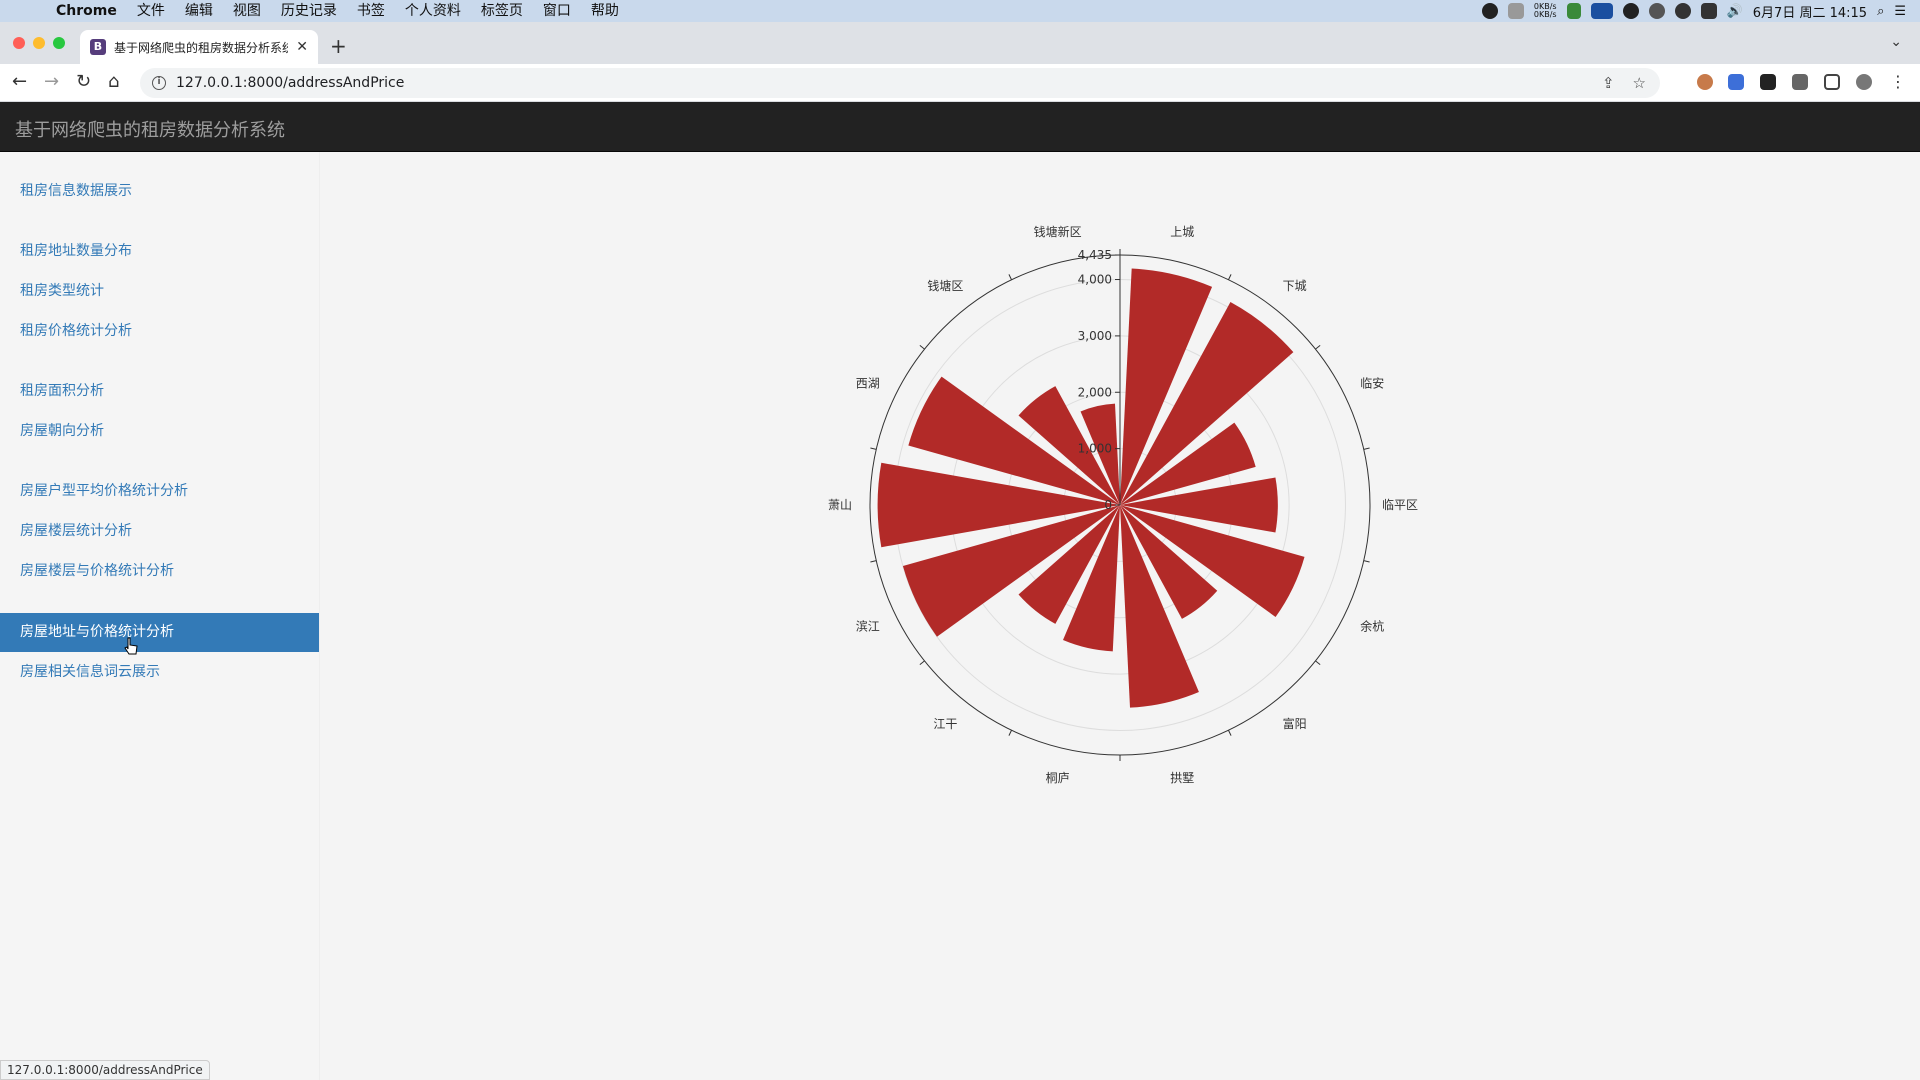  Describe the element at coordinates (247, 11) in the screenshot. I see `menu-view: 视图` at that location.